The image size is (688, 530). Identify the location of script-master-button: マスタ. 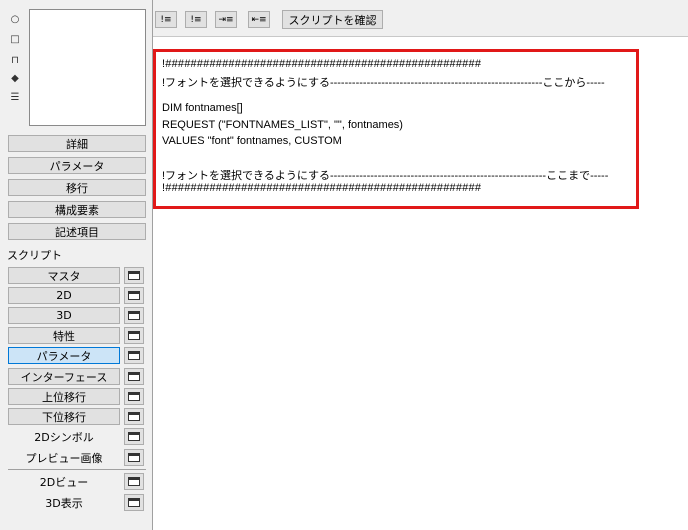
(64, 275).